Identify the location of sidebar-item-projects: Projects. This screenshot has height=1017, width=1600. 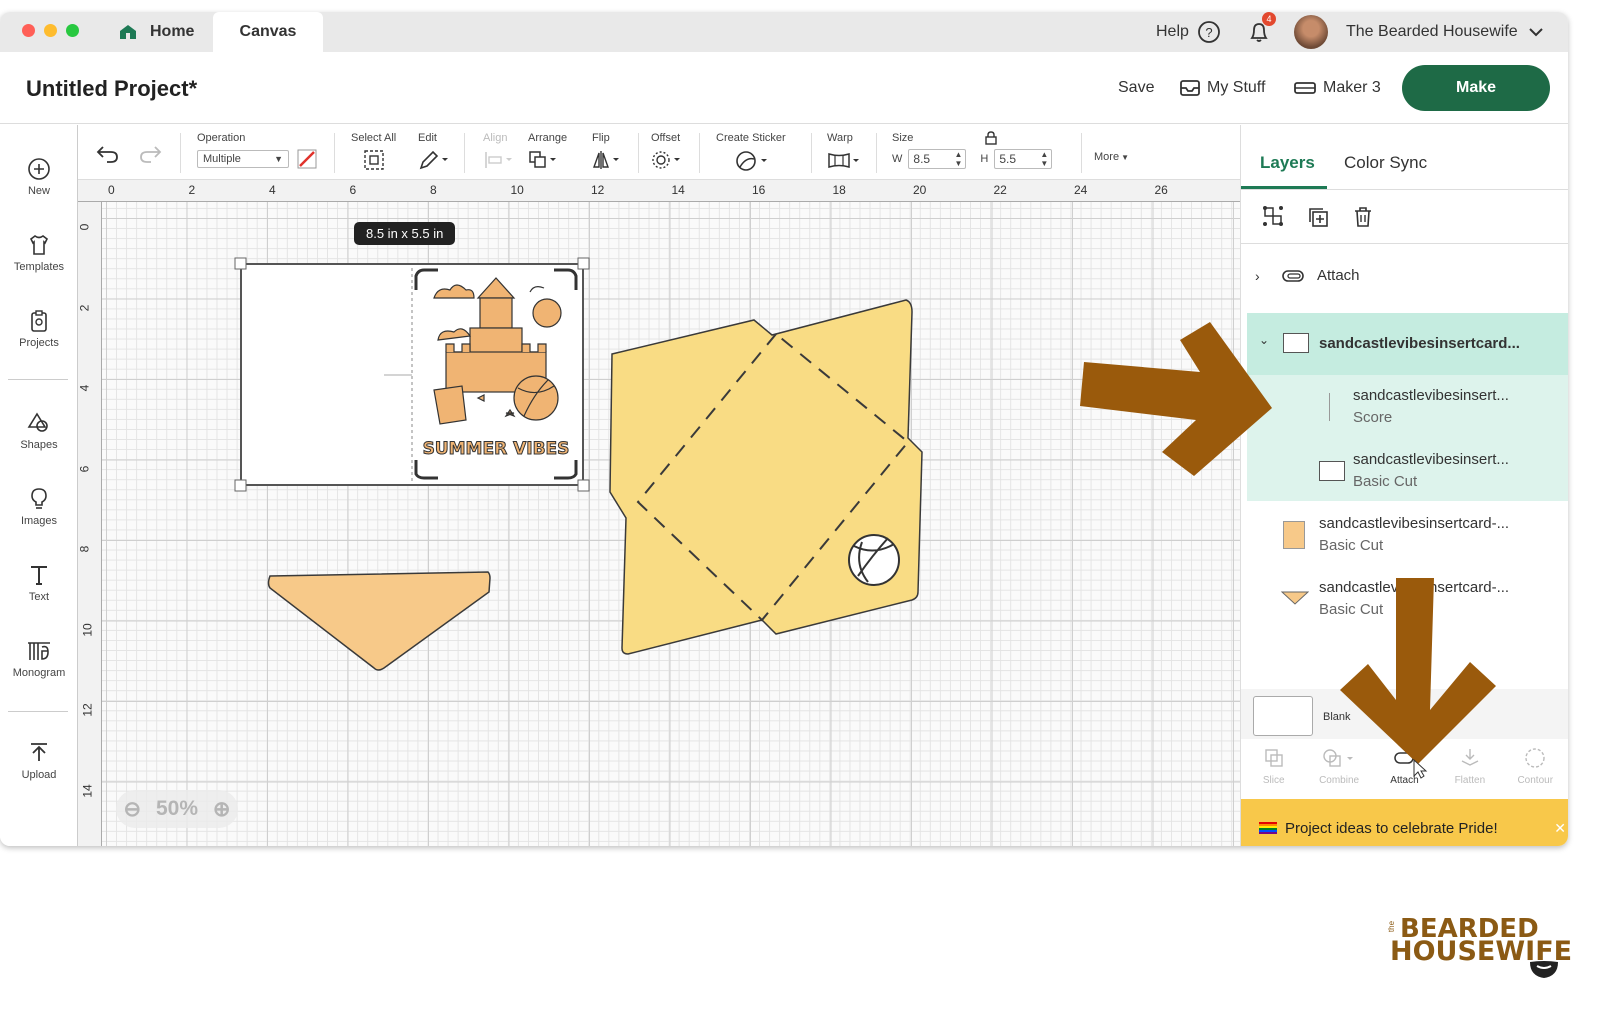
(39, 329).